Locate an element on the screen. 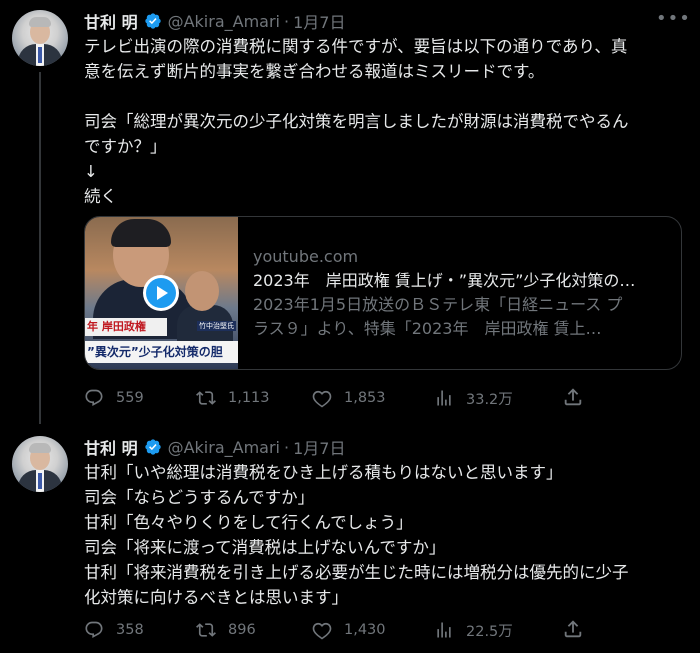 This screenshot has height=653, width=700. like-button: 1,853 is located at coordinates (349, 398).